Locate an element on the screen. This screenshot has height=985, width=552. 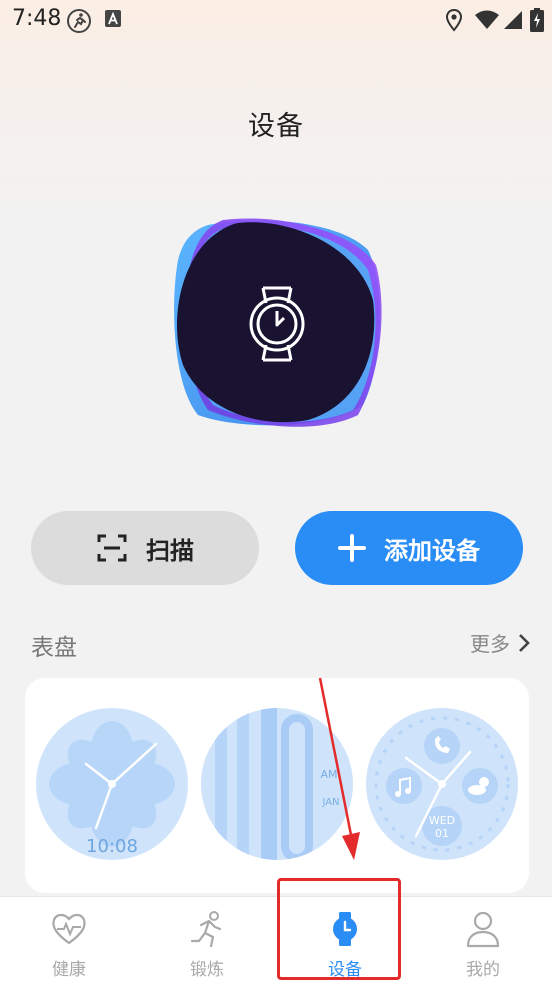
device-hero-illustration is located at coordinates (278, 322).